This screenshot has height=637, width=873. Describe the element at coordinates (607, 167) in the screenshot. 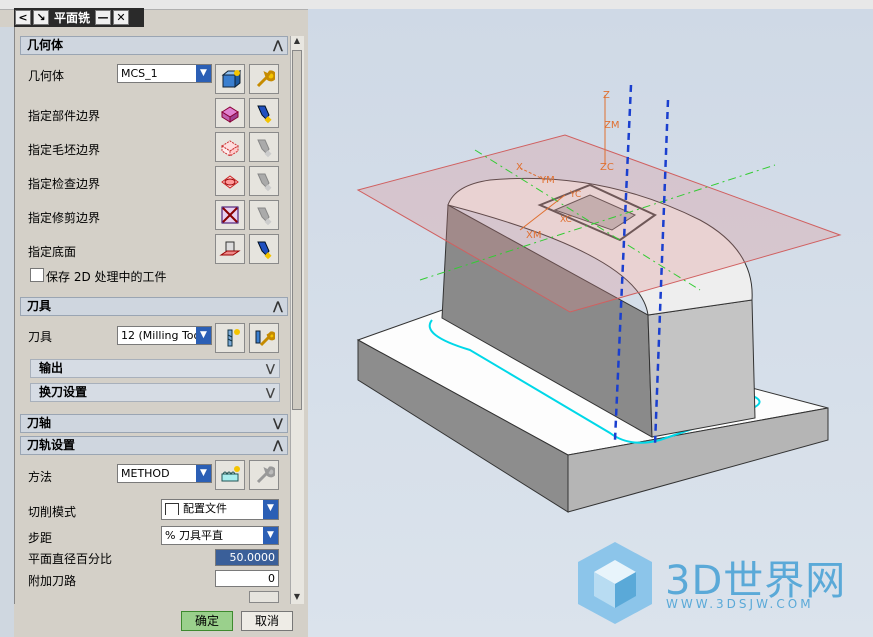

I see `axis-label-zc: ZC` at that location.